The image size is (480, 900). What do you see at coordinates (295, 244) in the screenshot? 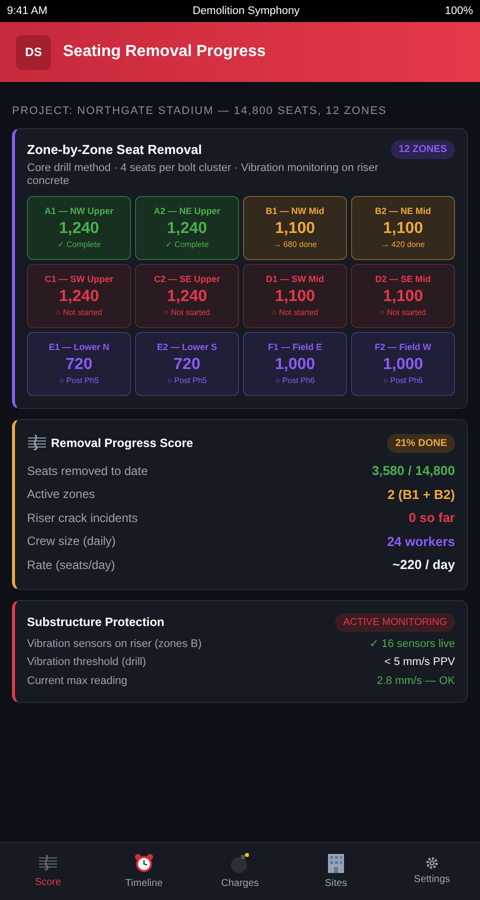
I see `zone-status: → 680 done` at bounding box center [295, 244].